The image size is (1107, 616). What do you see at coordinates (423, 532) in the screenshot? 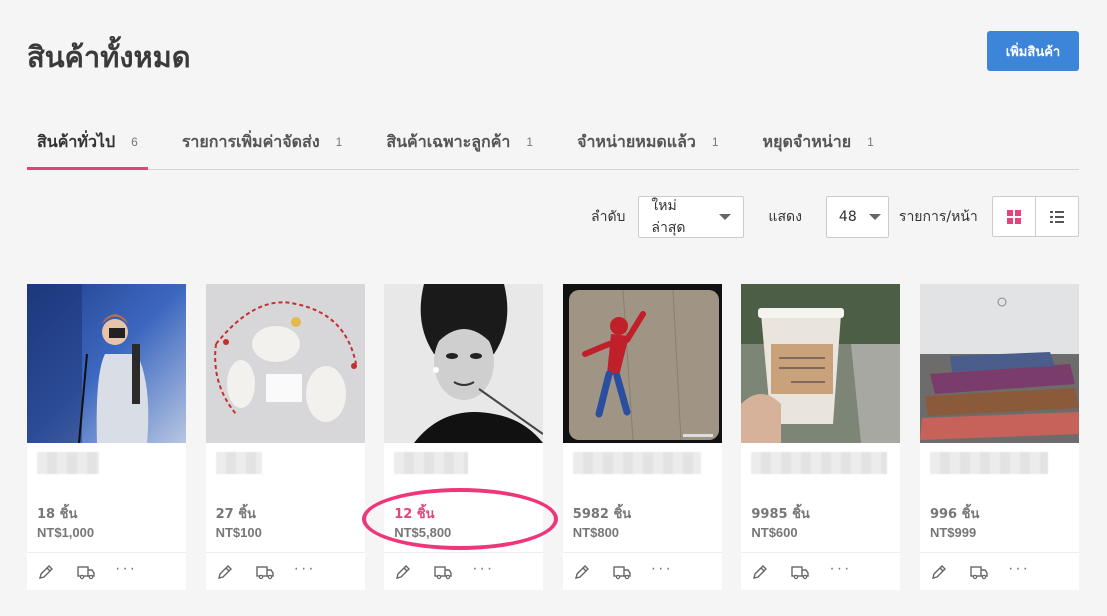
I see `product-price: NT$5,800` at bounding box center [423, 532].